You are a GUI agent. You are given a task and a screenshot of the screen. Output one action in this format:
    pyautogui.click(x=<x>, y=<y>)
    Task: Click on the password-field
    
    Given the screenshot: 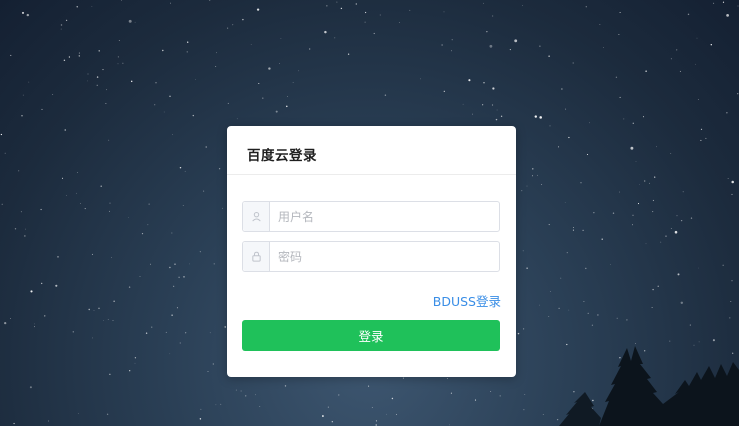 What is the action you would take?
    pyautogui.click(x=371, y=256)
    